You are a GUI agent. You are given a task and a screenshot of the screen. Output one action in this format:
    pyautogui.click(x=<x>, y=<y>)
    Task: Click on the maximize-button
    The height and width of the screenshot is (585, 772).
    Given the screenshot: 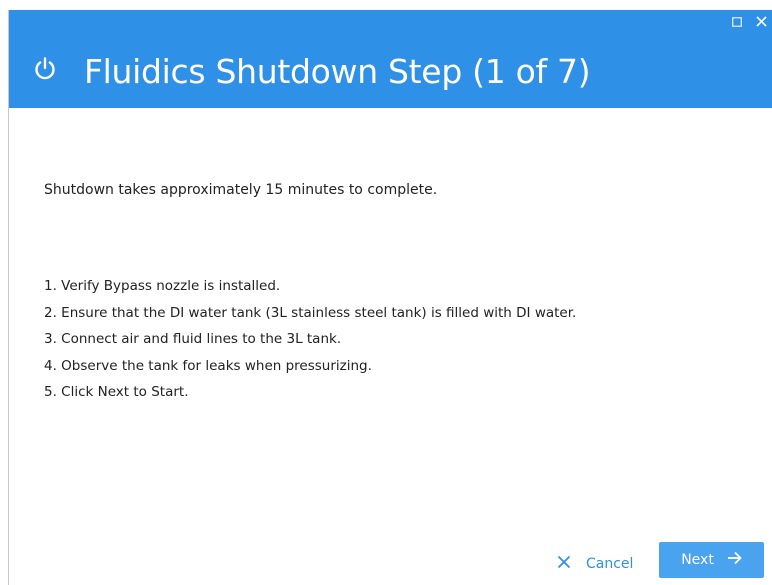 What is the action you would take?
    pyautogui.click(x=737, y=23)
    